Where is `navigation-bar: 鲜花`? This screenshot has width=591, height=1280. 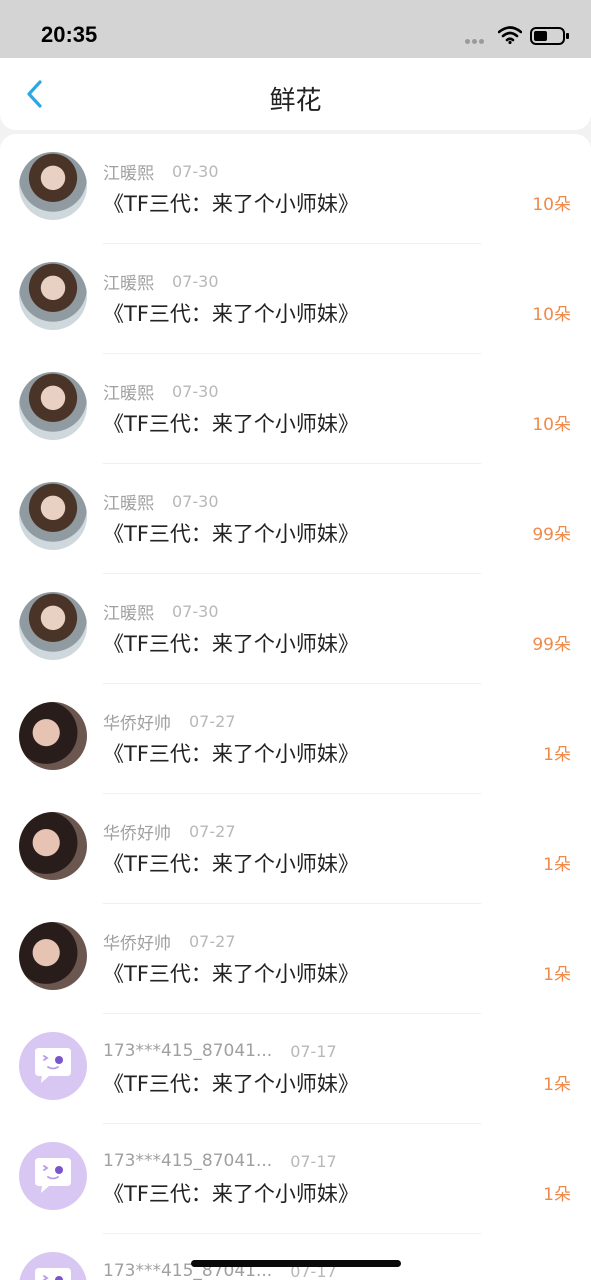
navigation-bar: 鲜花 is located at coordinates (295, 94).